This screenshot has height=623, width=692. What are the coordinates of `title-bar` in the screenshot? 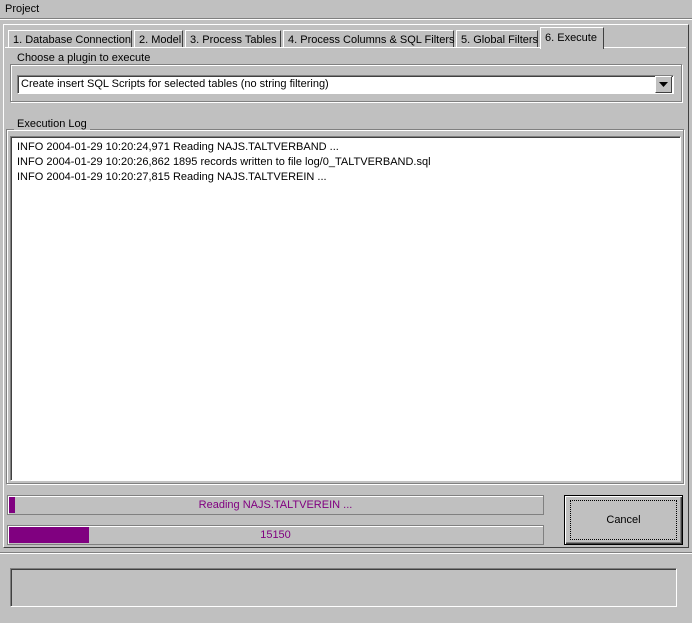 It's located at (346, 9).